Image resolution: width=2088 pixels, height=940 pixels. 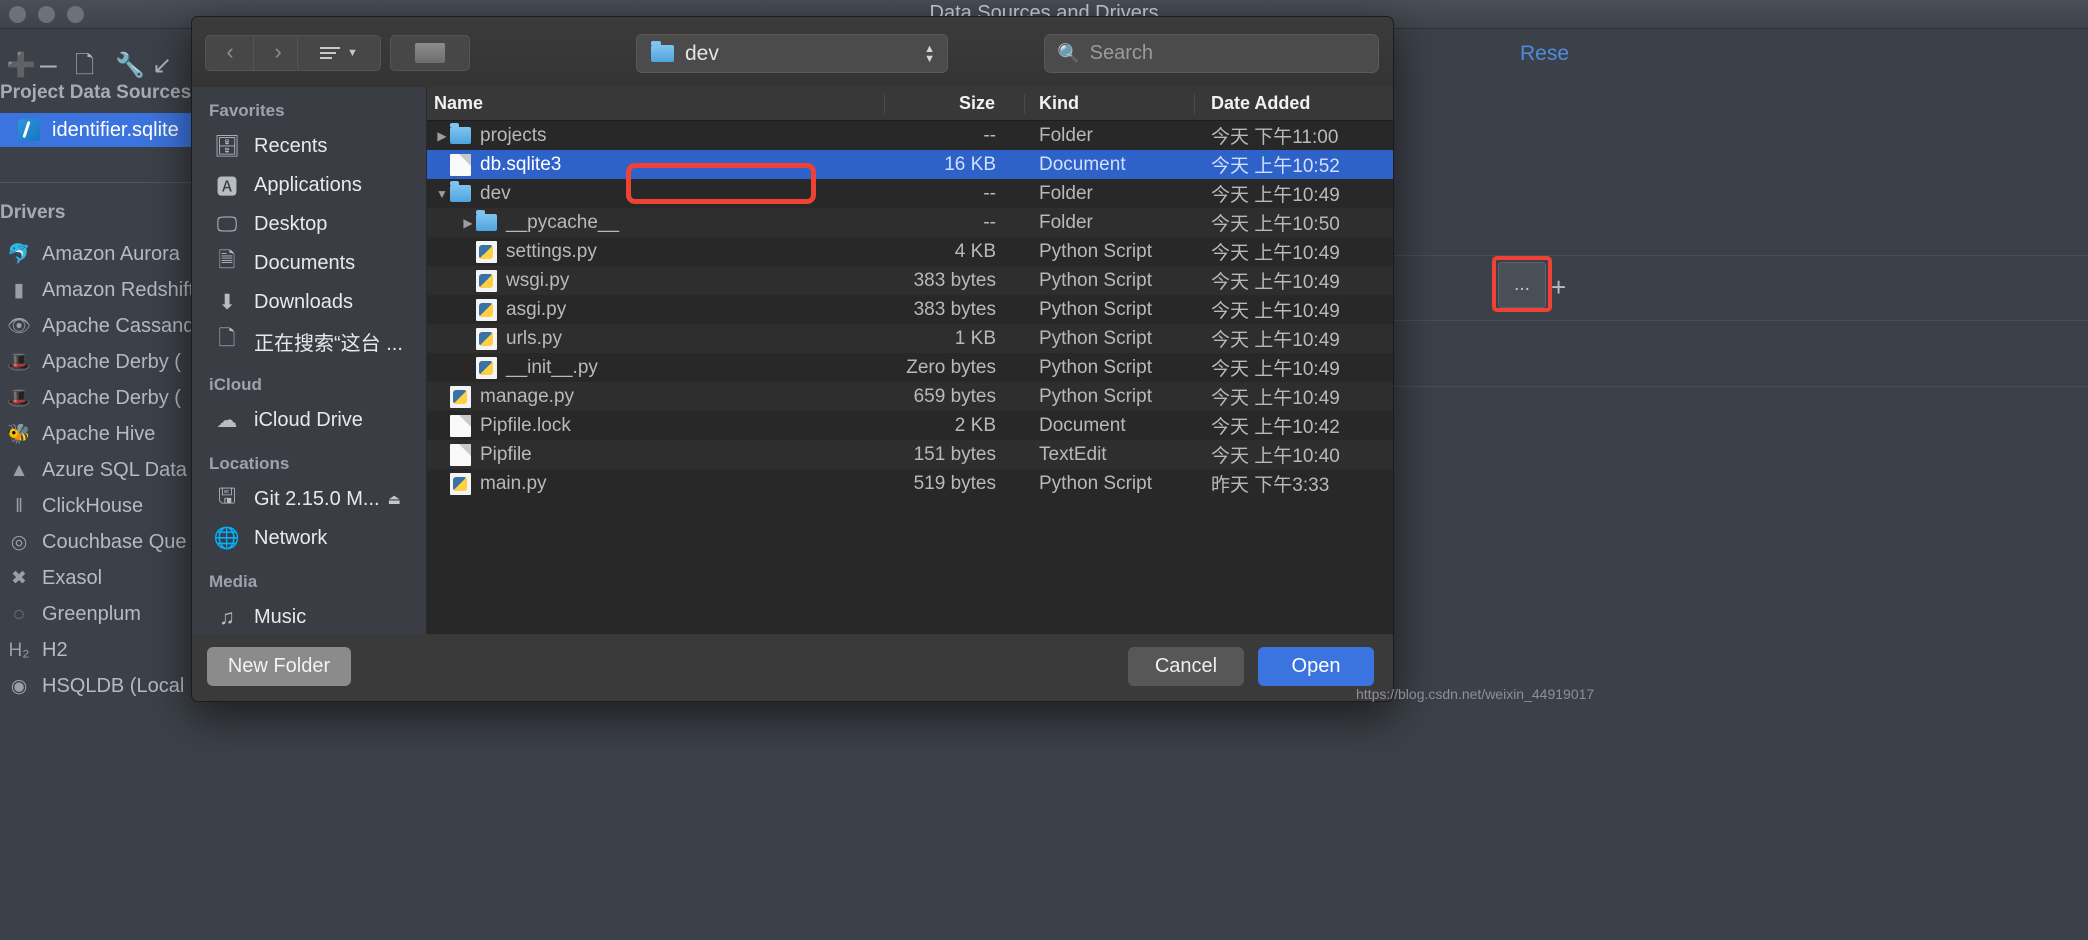 I want to click on table-row: ▶ __pycache__ -- Folder 今天 上午10:50, so click(x=910, y=222).